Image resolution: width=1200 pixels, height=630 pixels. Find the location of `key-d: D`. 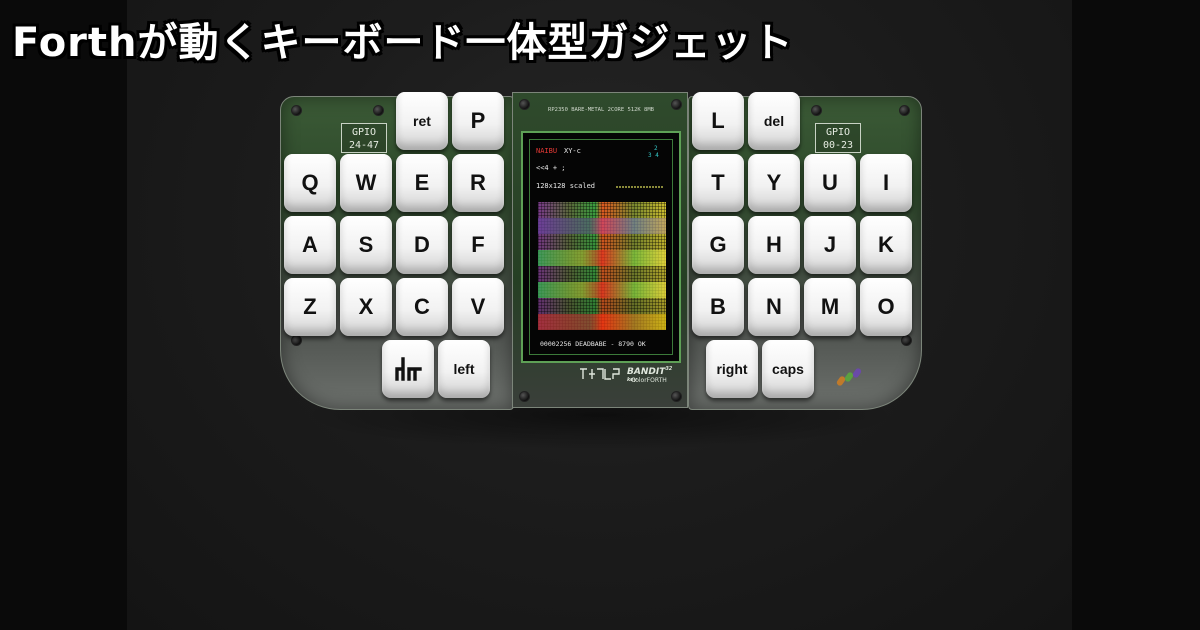

key-d: D is located at coordinates (422, 245).